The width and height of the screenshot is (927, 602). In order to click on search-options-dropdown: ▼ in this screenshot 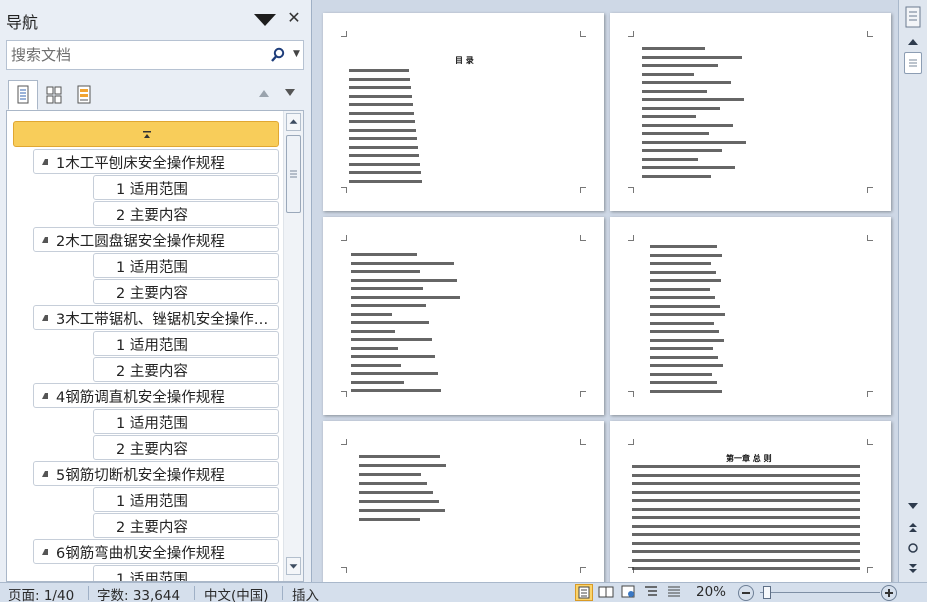, I will do `click(296, 54)`.